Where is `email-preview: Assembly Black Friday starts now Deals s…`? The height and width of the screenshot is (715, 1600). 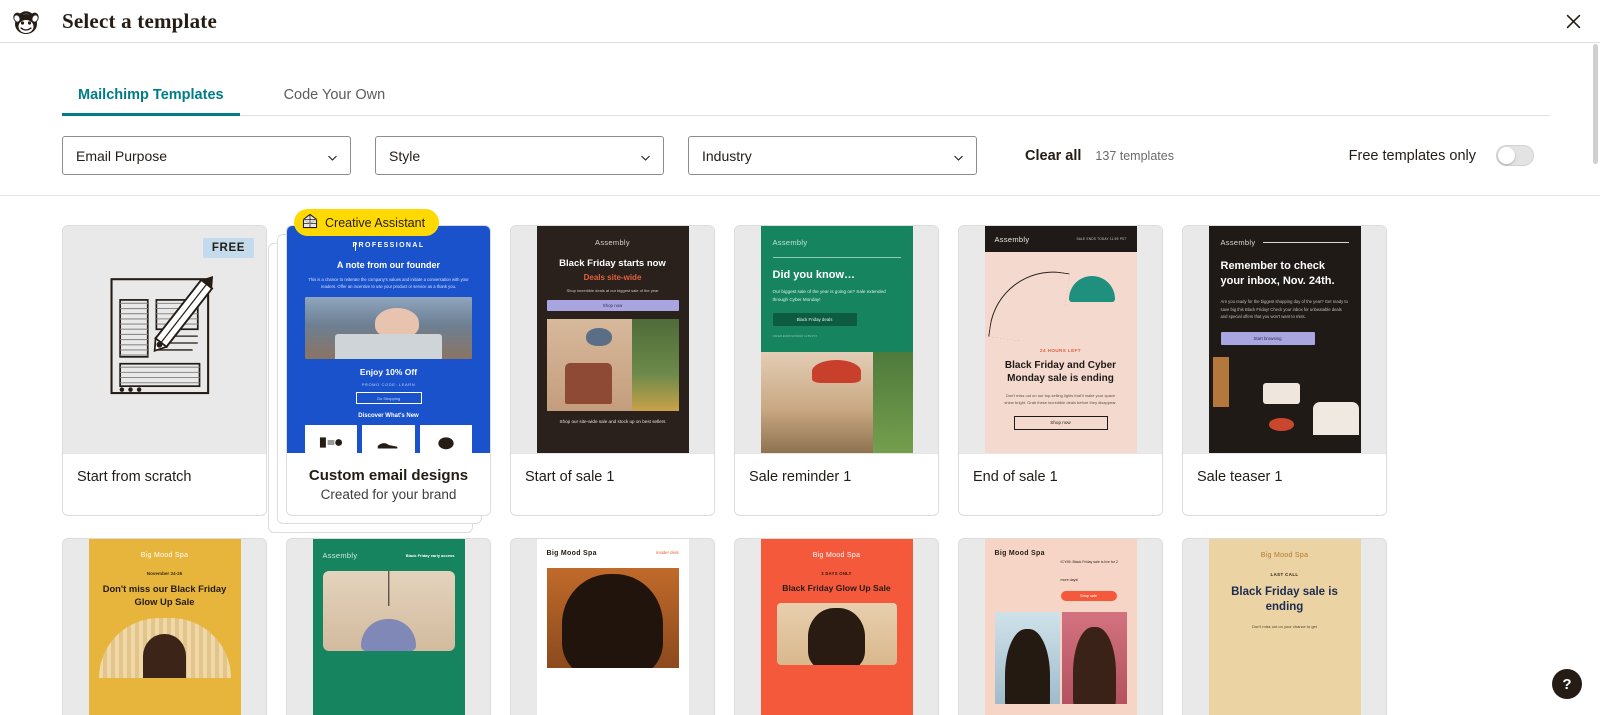
email-preview: Assembly Black Friday starts now Deals s… is located at coordinates (612, 339).